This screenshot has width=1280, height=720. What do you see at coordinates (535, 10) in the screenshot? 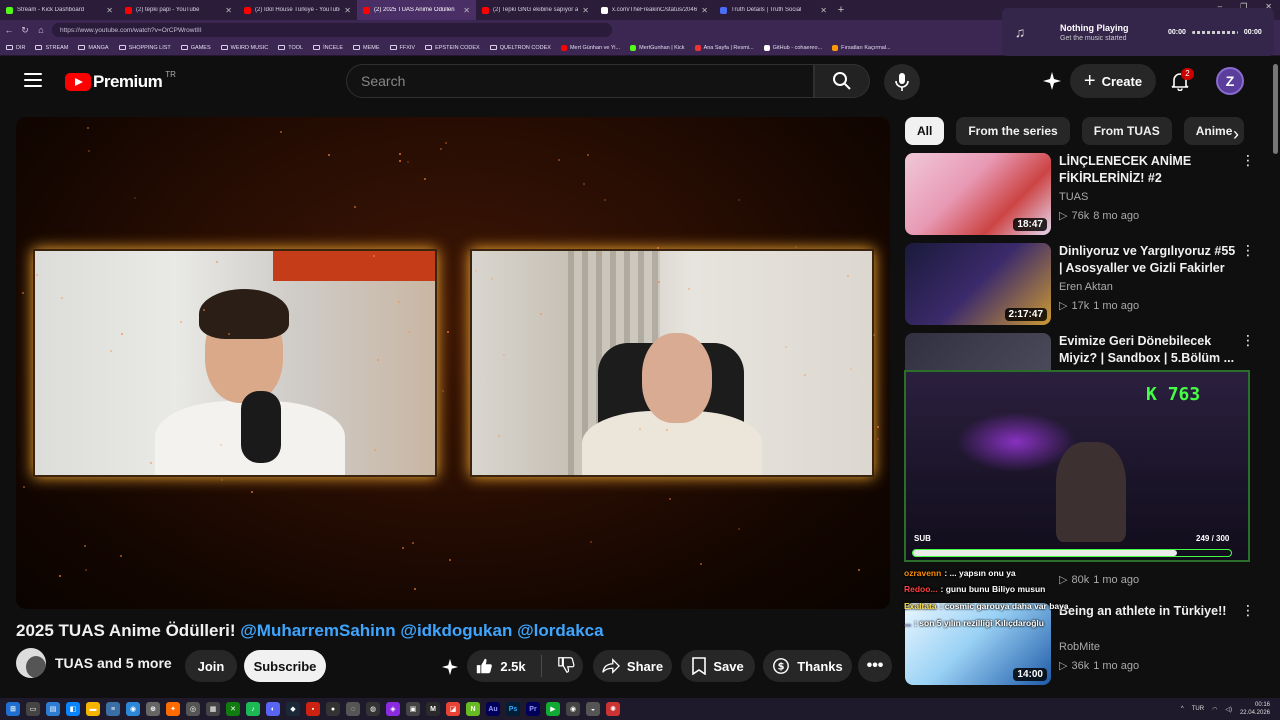
I see `browser-tab: (2) Tepki GNG ekibine sapıyor am ✕` at bounding box center [535, 10].